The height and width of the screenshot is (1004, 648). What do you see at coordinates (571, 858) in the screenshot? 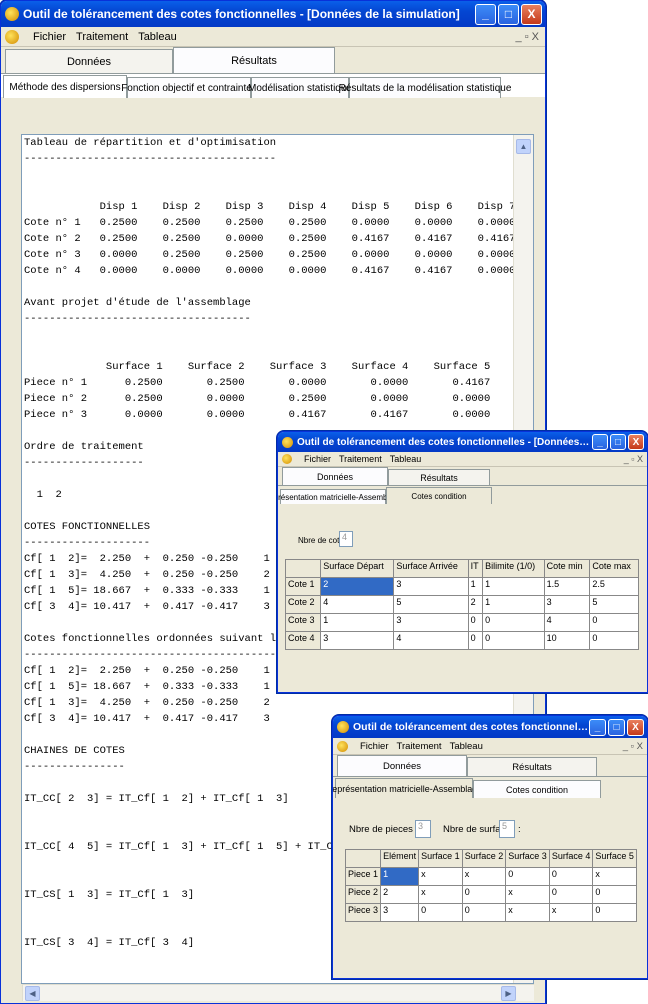
I see `column-header: Surface 4` at bounding box center [571, 858].